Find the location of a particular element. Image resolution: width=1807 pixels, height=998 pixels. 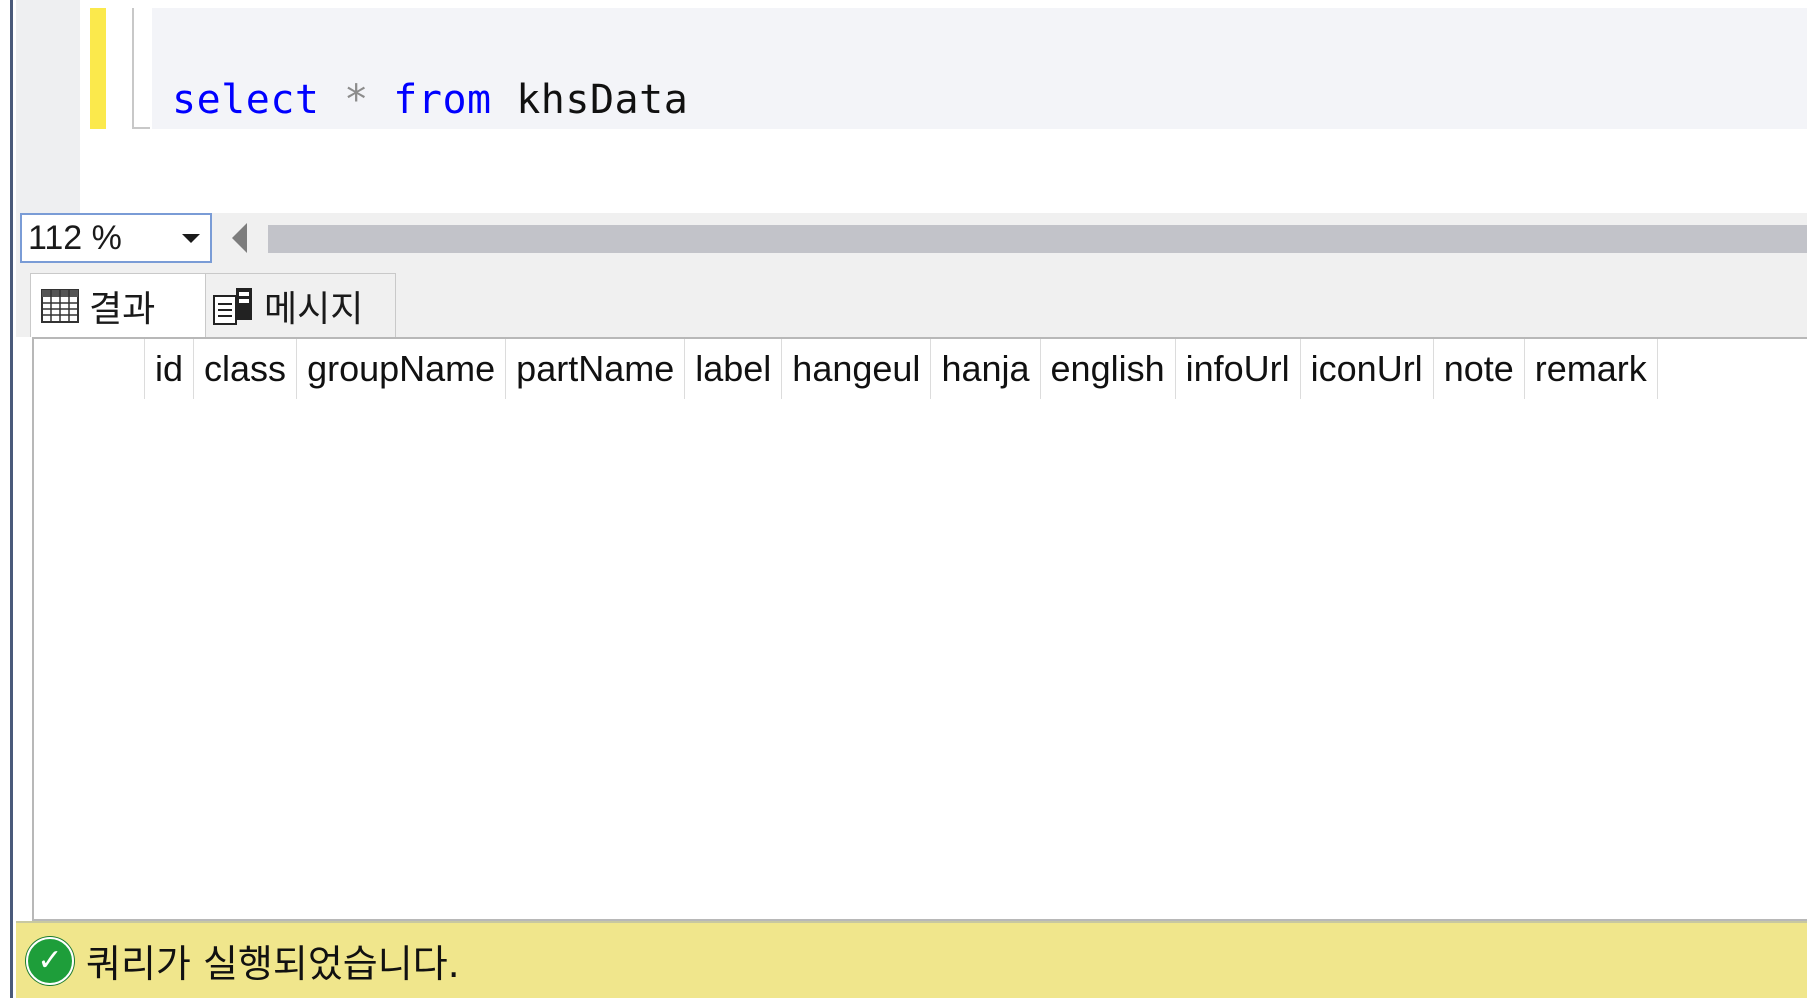

column-header-hangeul: hangeul is located at coordinates (855, 369).